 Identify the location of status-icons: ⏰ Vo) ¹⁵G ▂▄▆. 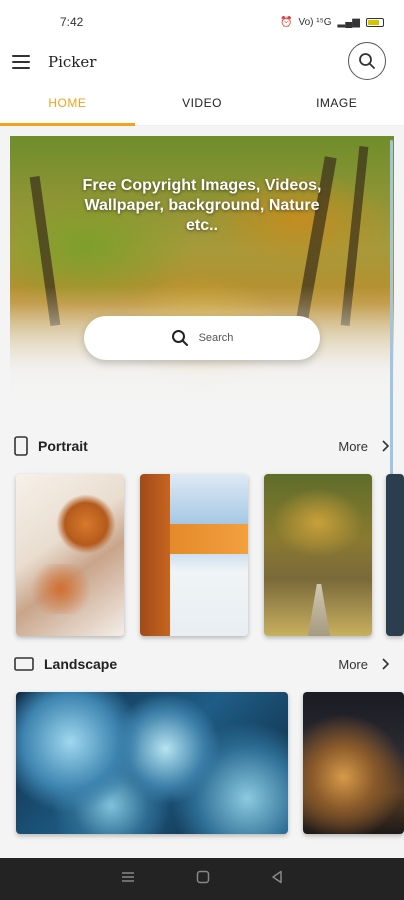
(332, 22).